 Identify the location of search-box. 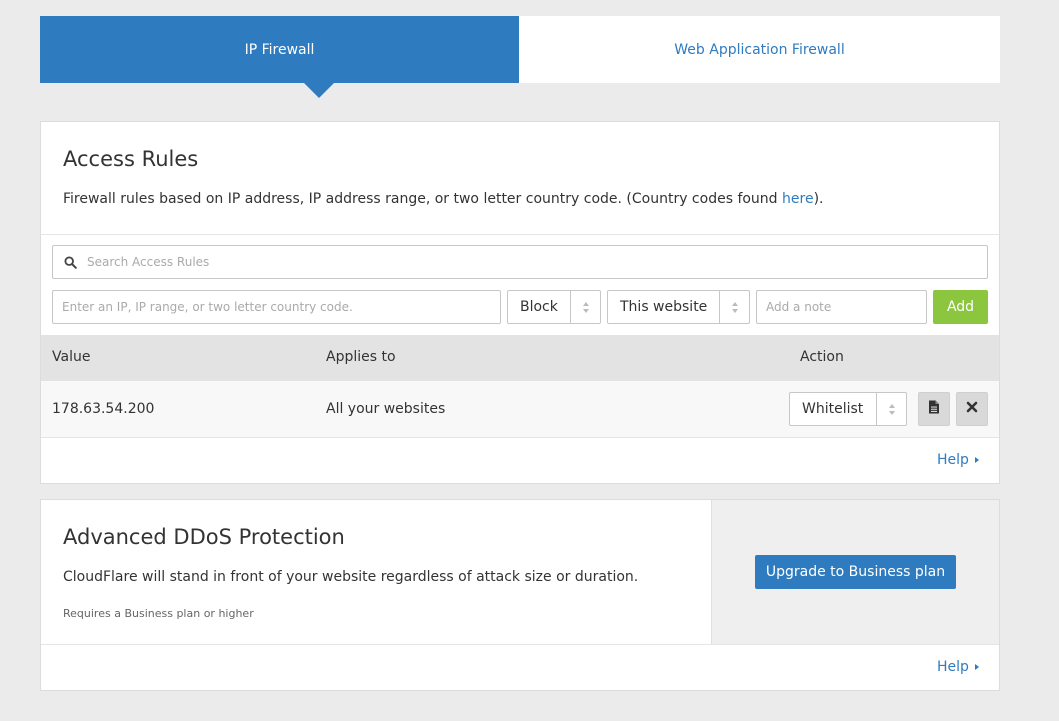
(520, 262).